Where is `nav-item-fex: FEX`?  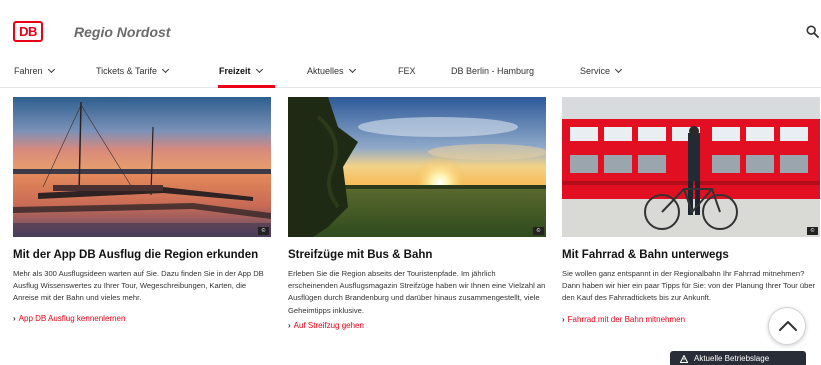 nav-item-fex: FEX is located at coordinates (407, 71).